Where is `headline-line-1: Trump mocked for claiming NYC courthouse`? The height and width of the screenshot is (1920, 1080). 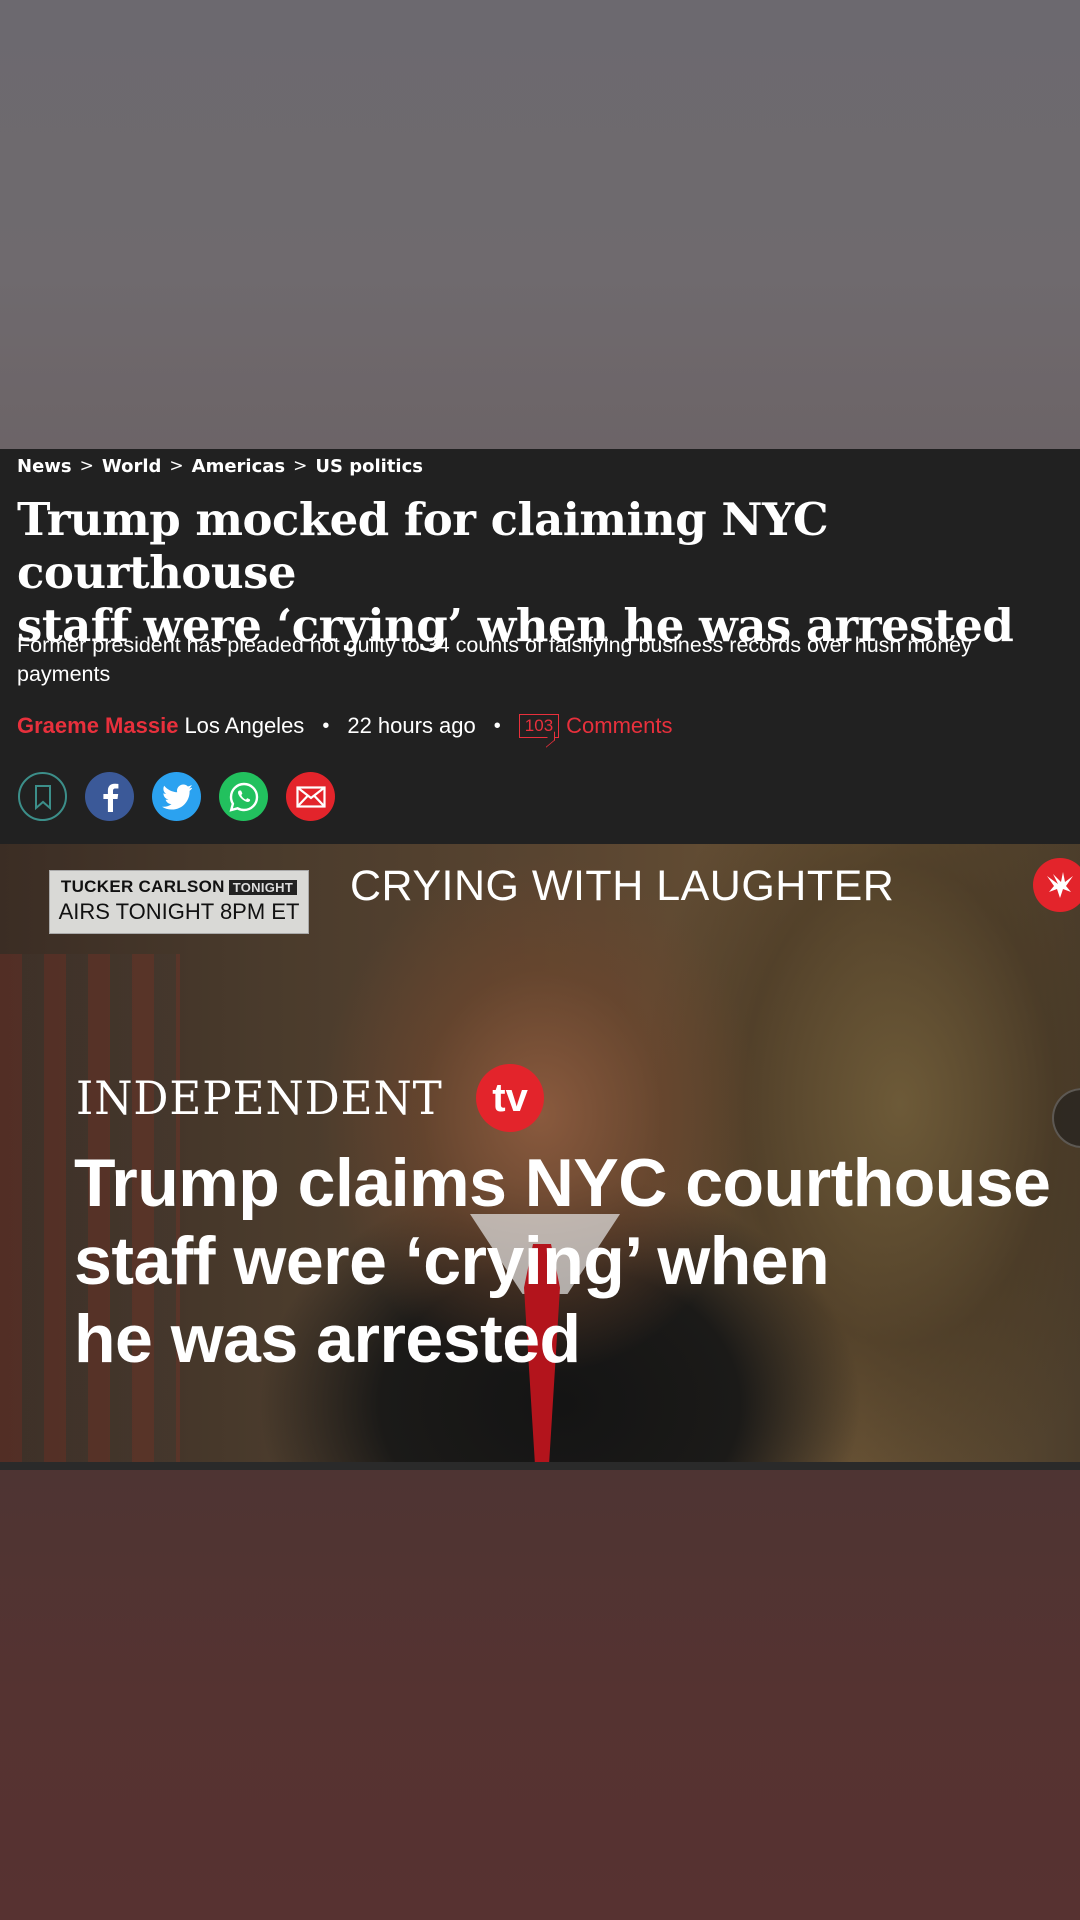 headline-line-1: Trump mocked for claiming NYC courthouse is located at coordinates (423, 546).